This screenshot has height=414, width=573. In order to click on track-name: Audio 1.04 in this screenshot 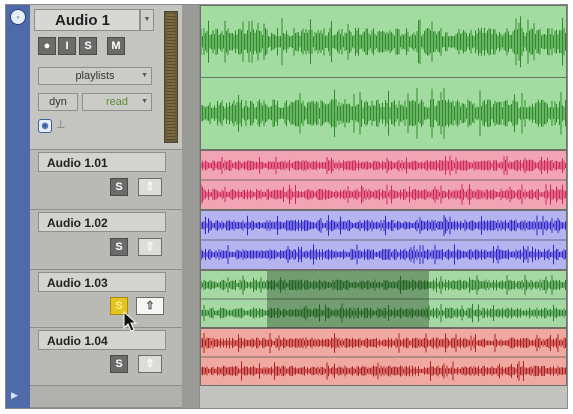, I will do `click(102, 340)`.